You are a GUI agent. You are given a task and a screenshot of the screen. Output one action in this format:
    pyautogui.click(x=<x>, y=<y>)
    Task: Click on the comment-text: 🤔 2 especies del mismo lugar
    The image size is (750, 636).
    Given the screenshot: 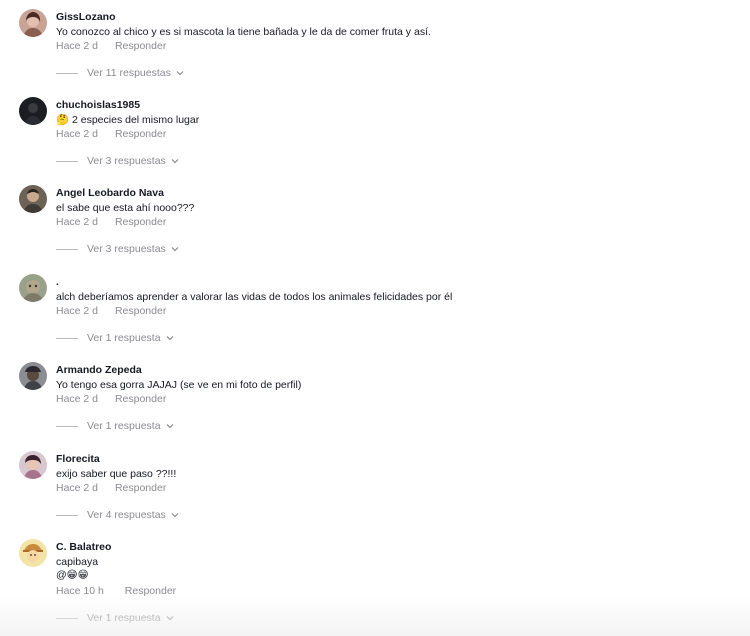 What is the action you would take?
    pyautogui.click(x=128, y=120)
    